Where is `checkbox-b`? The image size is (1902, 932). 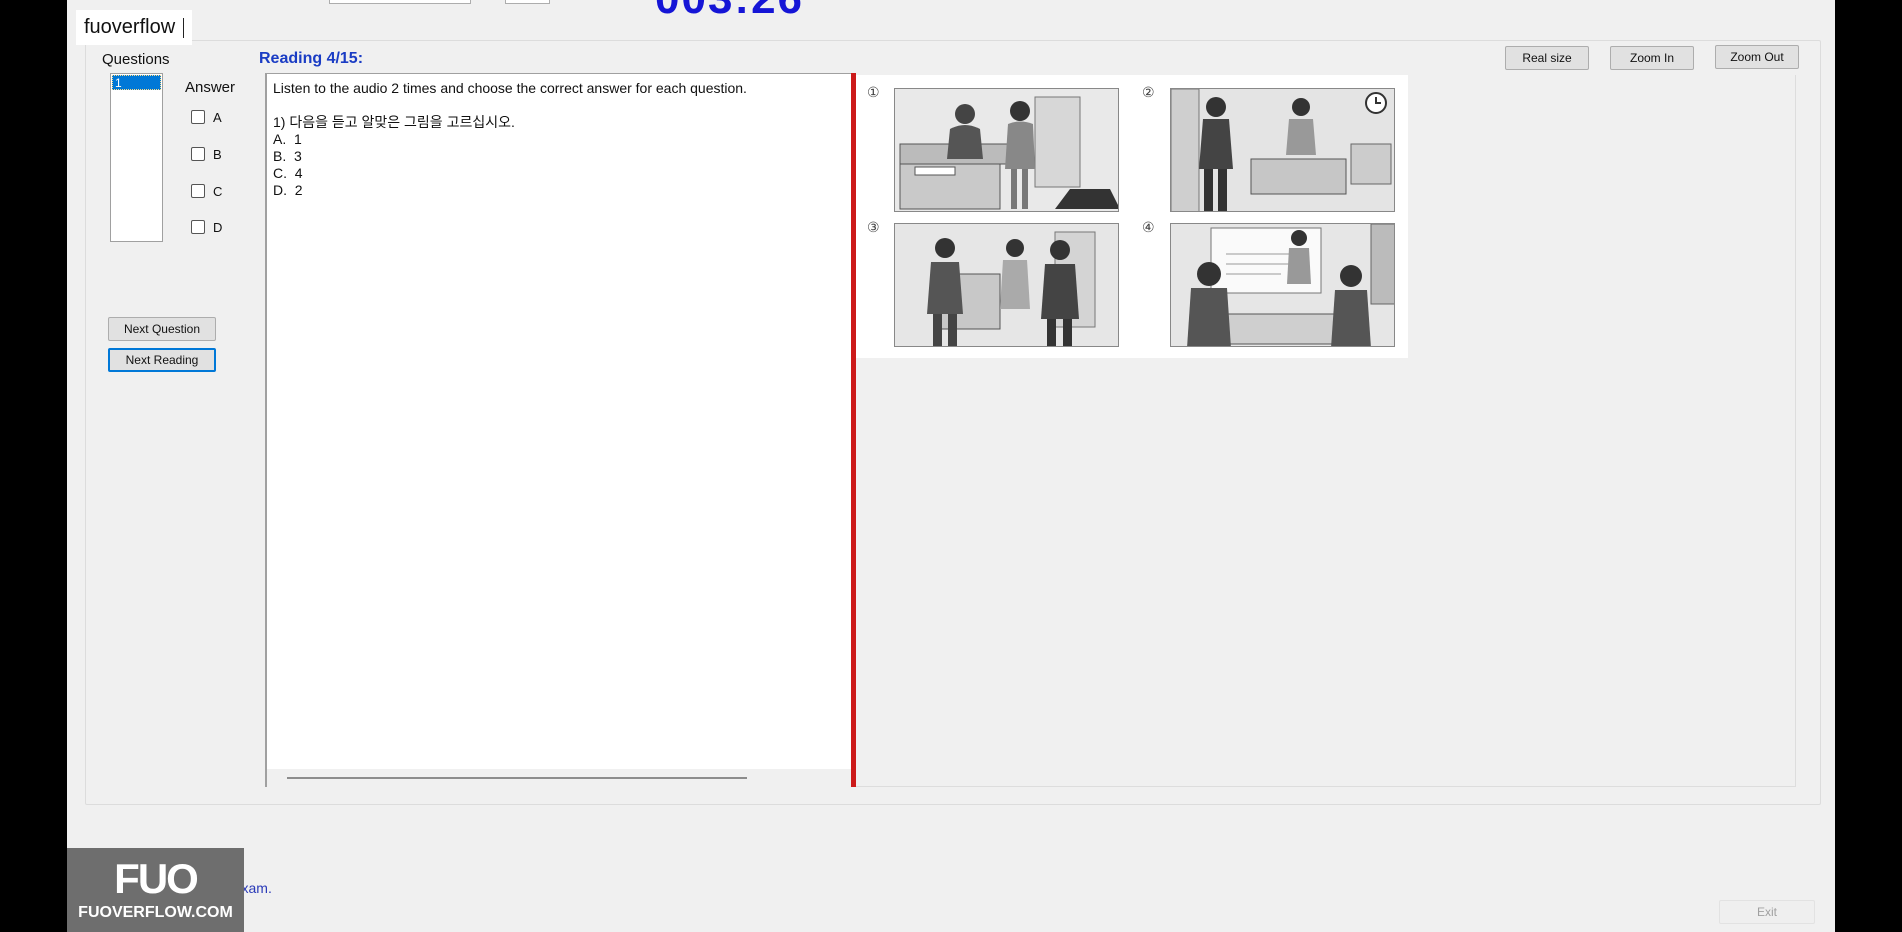 checkbox-b is located at coordinates (198, 154).